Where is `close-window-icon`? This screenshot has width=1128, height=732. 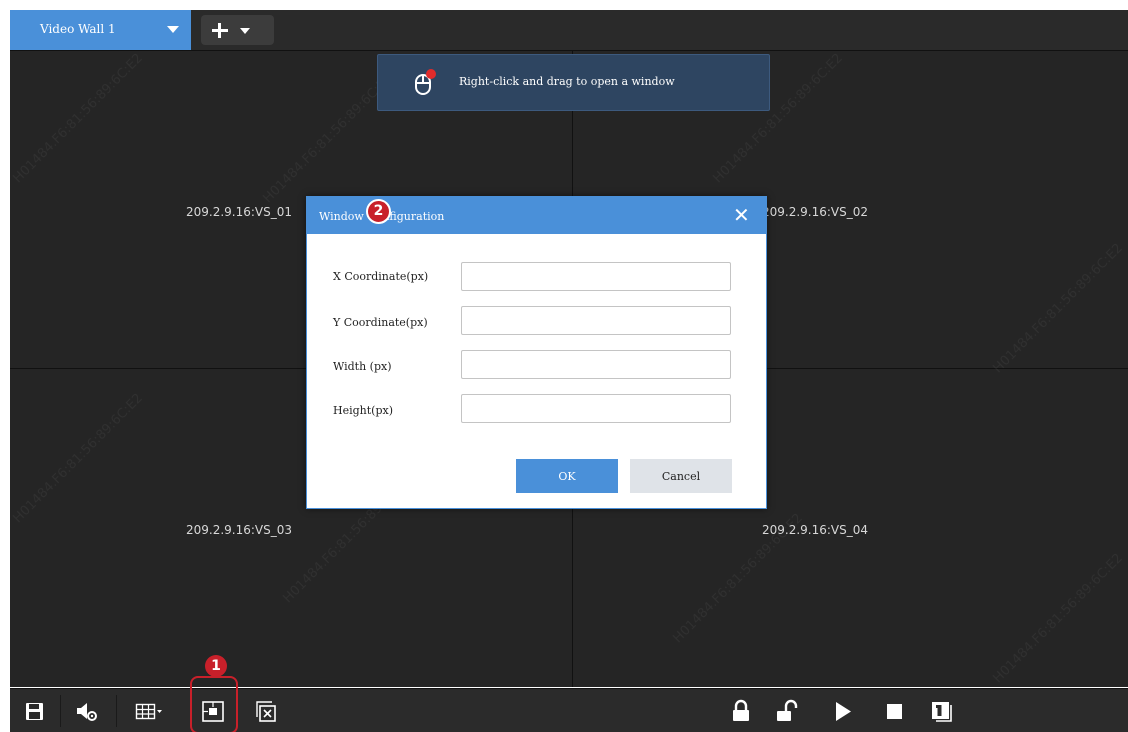 close-window-icon is located at coordinates (266, 711).